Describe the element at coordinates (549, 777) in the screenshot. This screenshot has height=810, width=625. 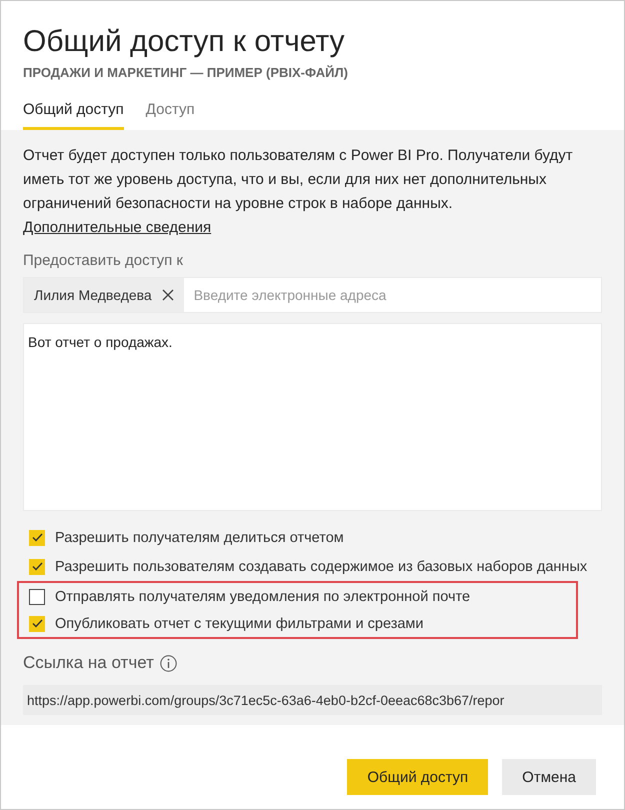
I see `cancel-button: Отмена` at that location.